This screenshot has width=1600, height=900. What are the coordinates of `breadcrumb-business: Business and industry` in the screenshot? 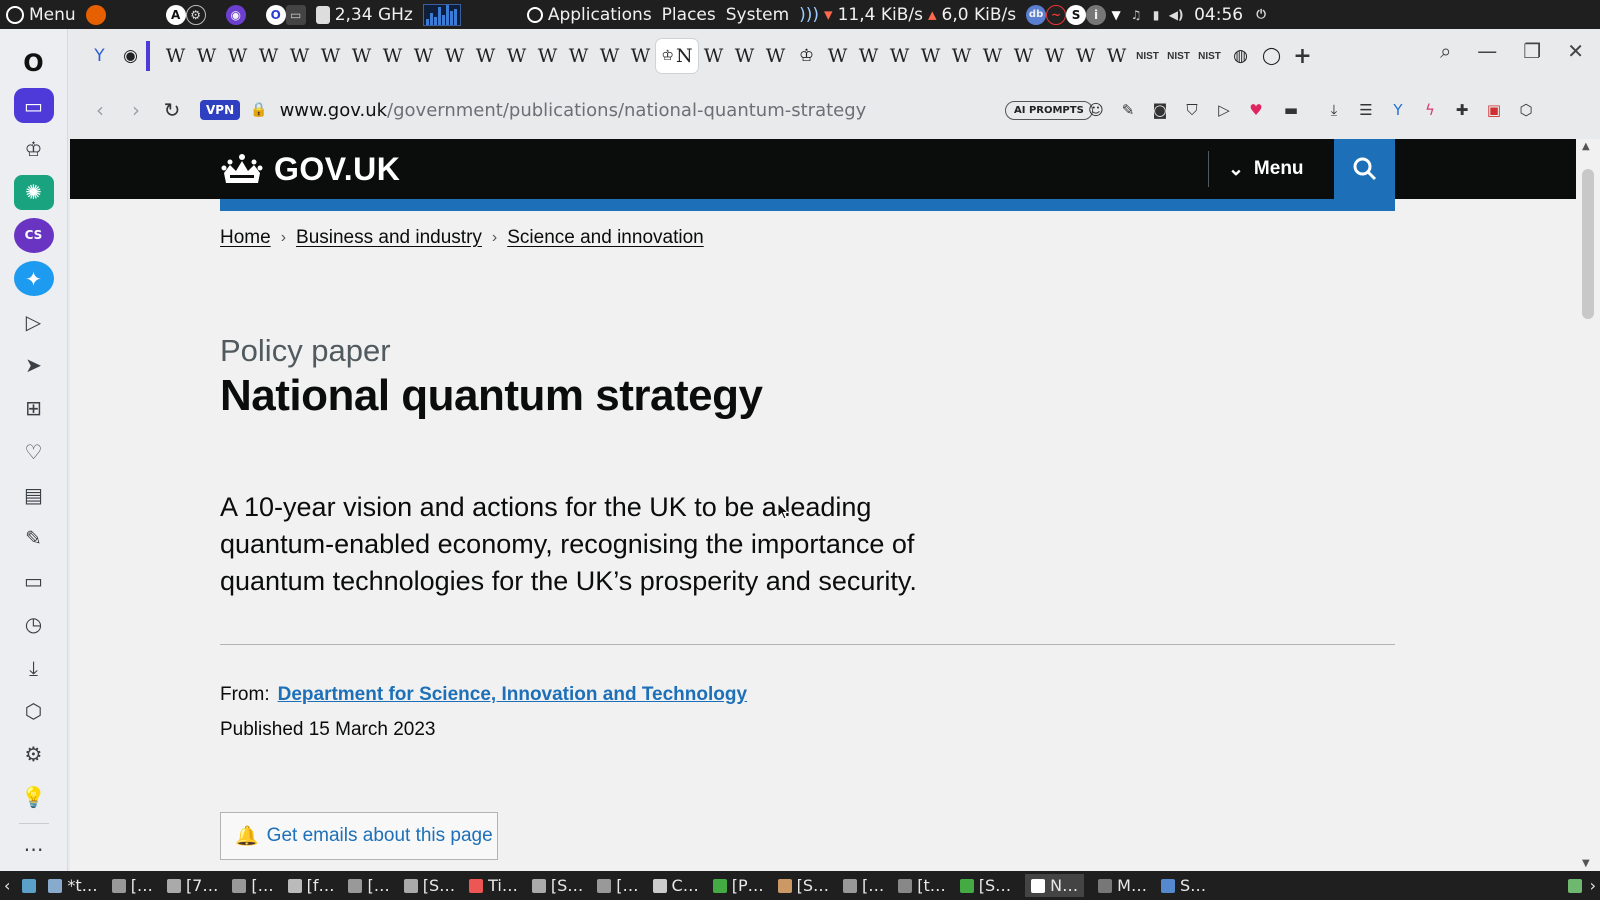 It's located at (389, 238).